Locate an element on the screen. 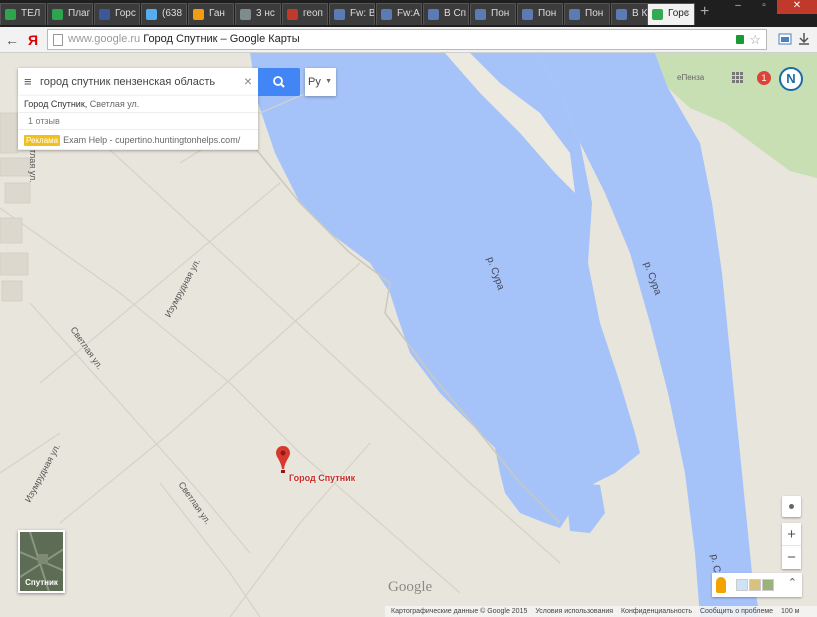 This screenshot has height=617, width=817. zoom-controls: + − is located at coordinates (791, 546).